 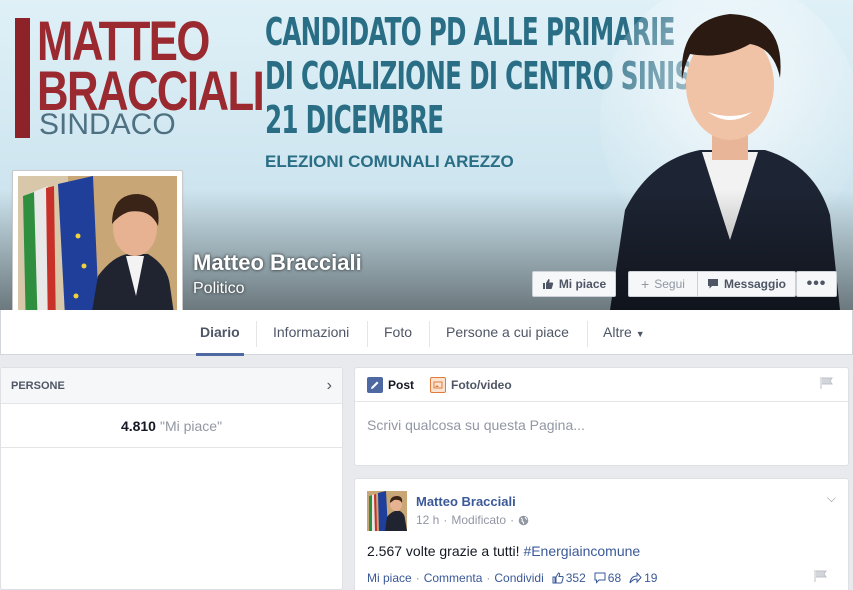 What do you see at coordinates (375, 384) in the screenshot?
I see `pencil-icon` at bounding box center [375, 384].